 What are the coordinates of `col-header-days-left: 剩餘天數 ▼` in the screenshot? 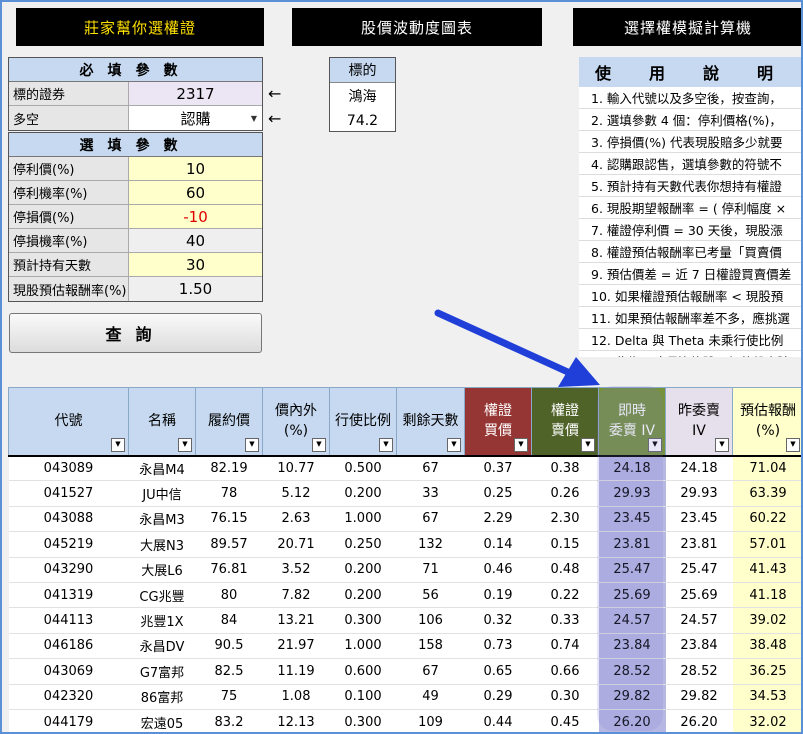 It's located at (430, 421).